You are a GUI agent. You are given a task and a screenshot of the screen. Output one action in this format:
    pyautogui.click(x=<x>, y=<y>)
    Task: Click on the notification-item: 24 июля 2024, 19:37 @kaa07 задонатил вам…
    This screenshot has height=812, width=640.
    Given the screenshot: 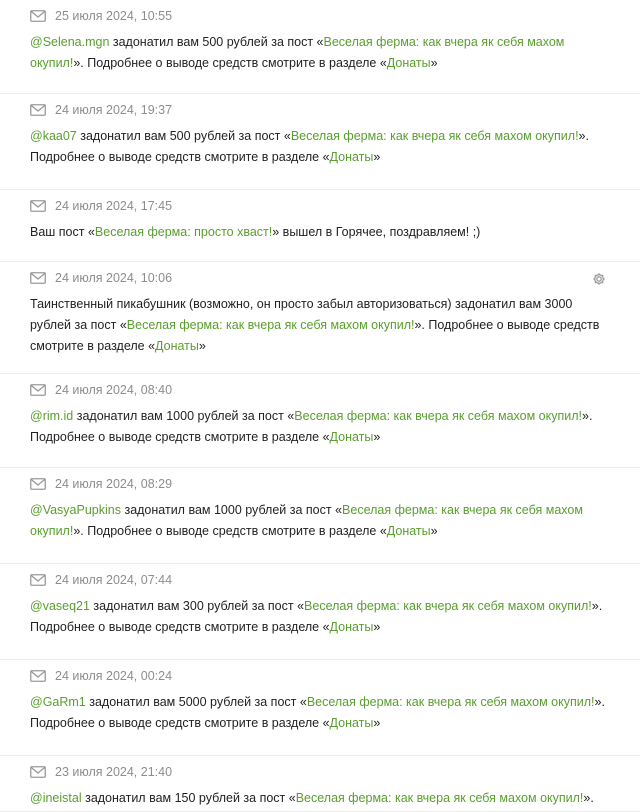 What is the action you would take?
    pyautogui.click(x=320, y=142)
    